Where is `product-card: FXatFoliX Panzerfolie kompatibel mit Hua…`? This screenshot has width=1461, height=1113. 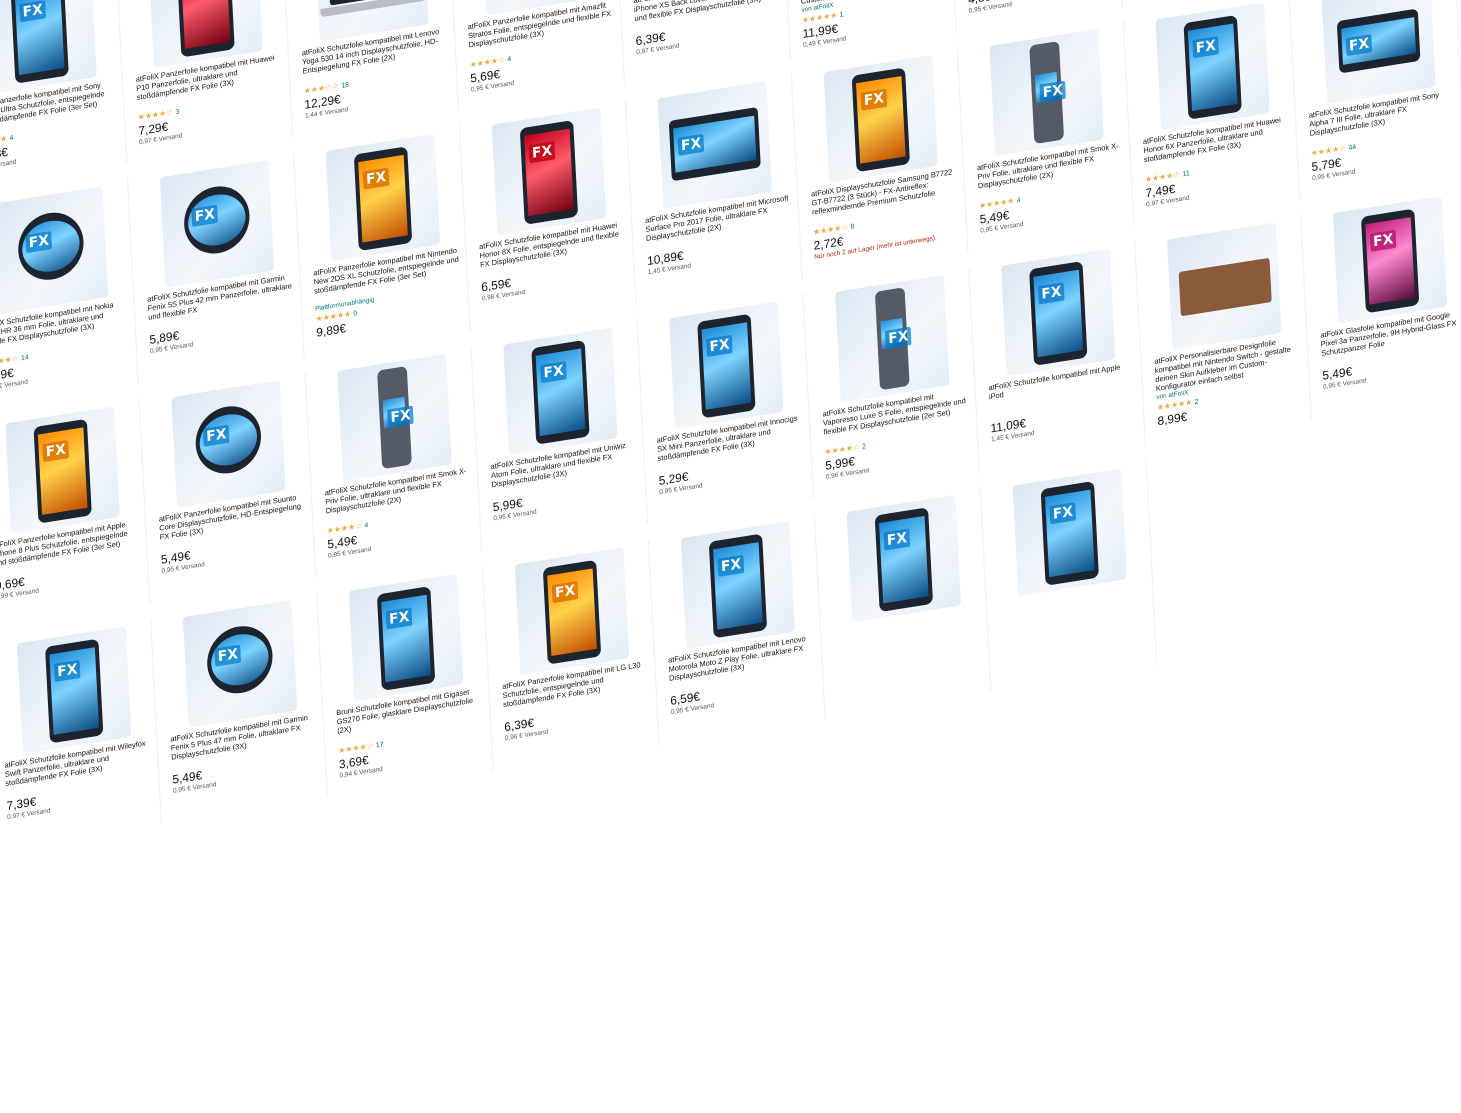 product-card: FXatFoliX Panzerfolie kompatibel mit Hua… is located at coordinates (208, 82).